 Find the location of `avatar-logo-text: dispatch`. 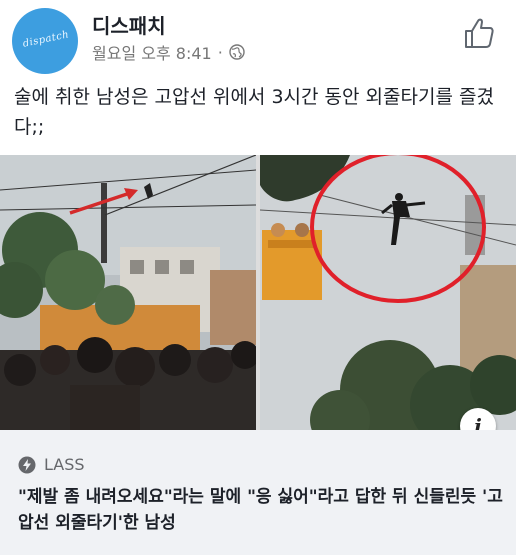

avatar-logo-text: dispatch is located at coordinates (46, 39).